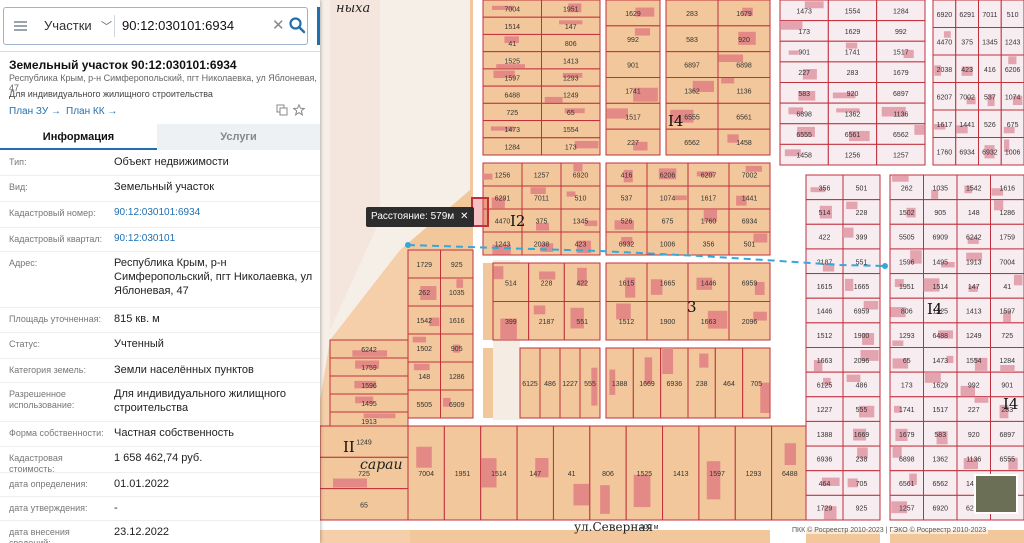 This screenshot has width=1024, height=543. What do you see at coordinates (862, 509) in the screenshot?
I see `parcel-number: 925` at bounding box center [862, 509].